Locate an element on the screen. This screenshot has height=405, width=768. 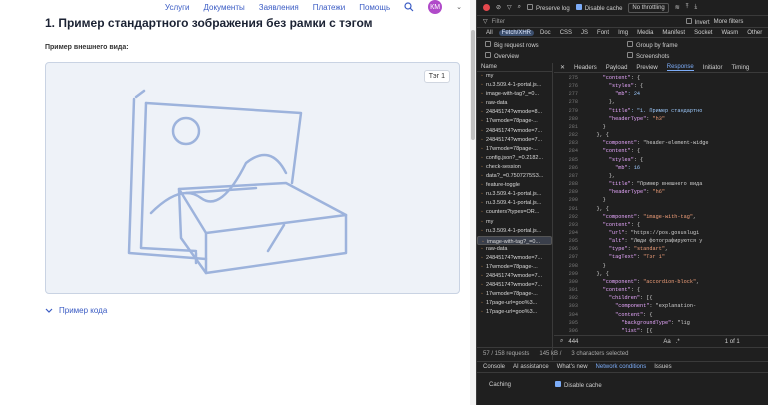
code-link: Пример кода is located at coordinates (83, 310).